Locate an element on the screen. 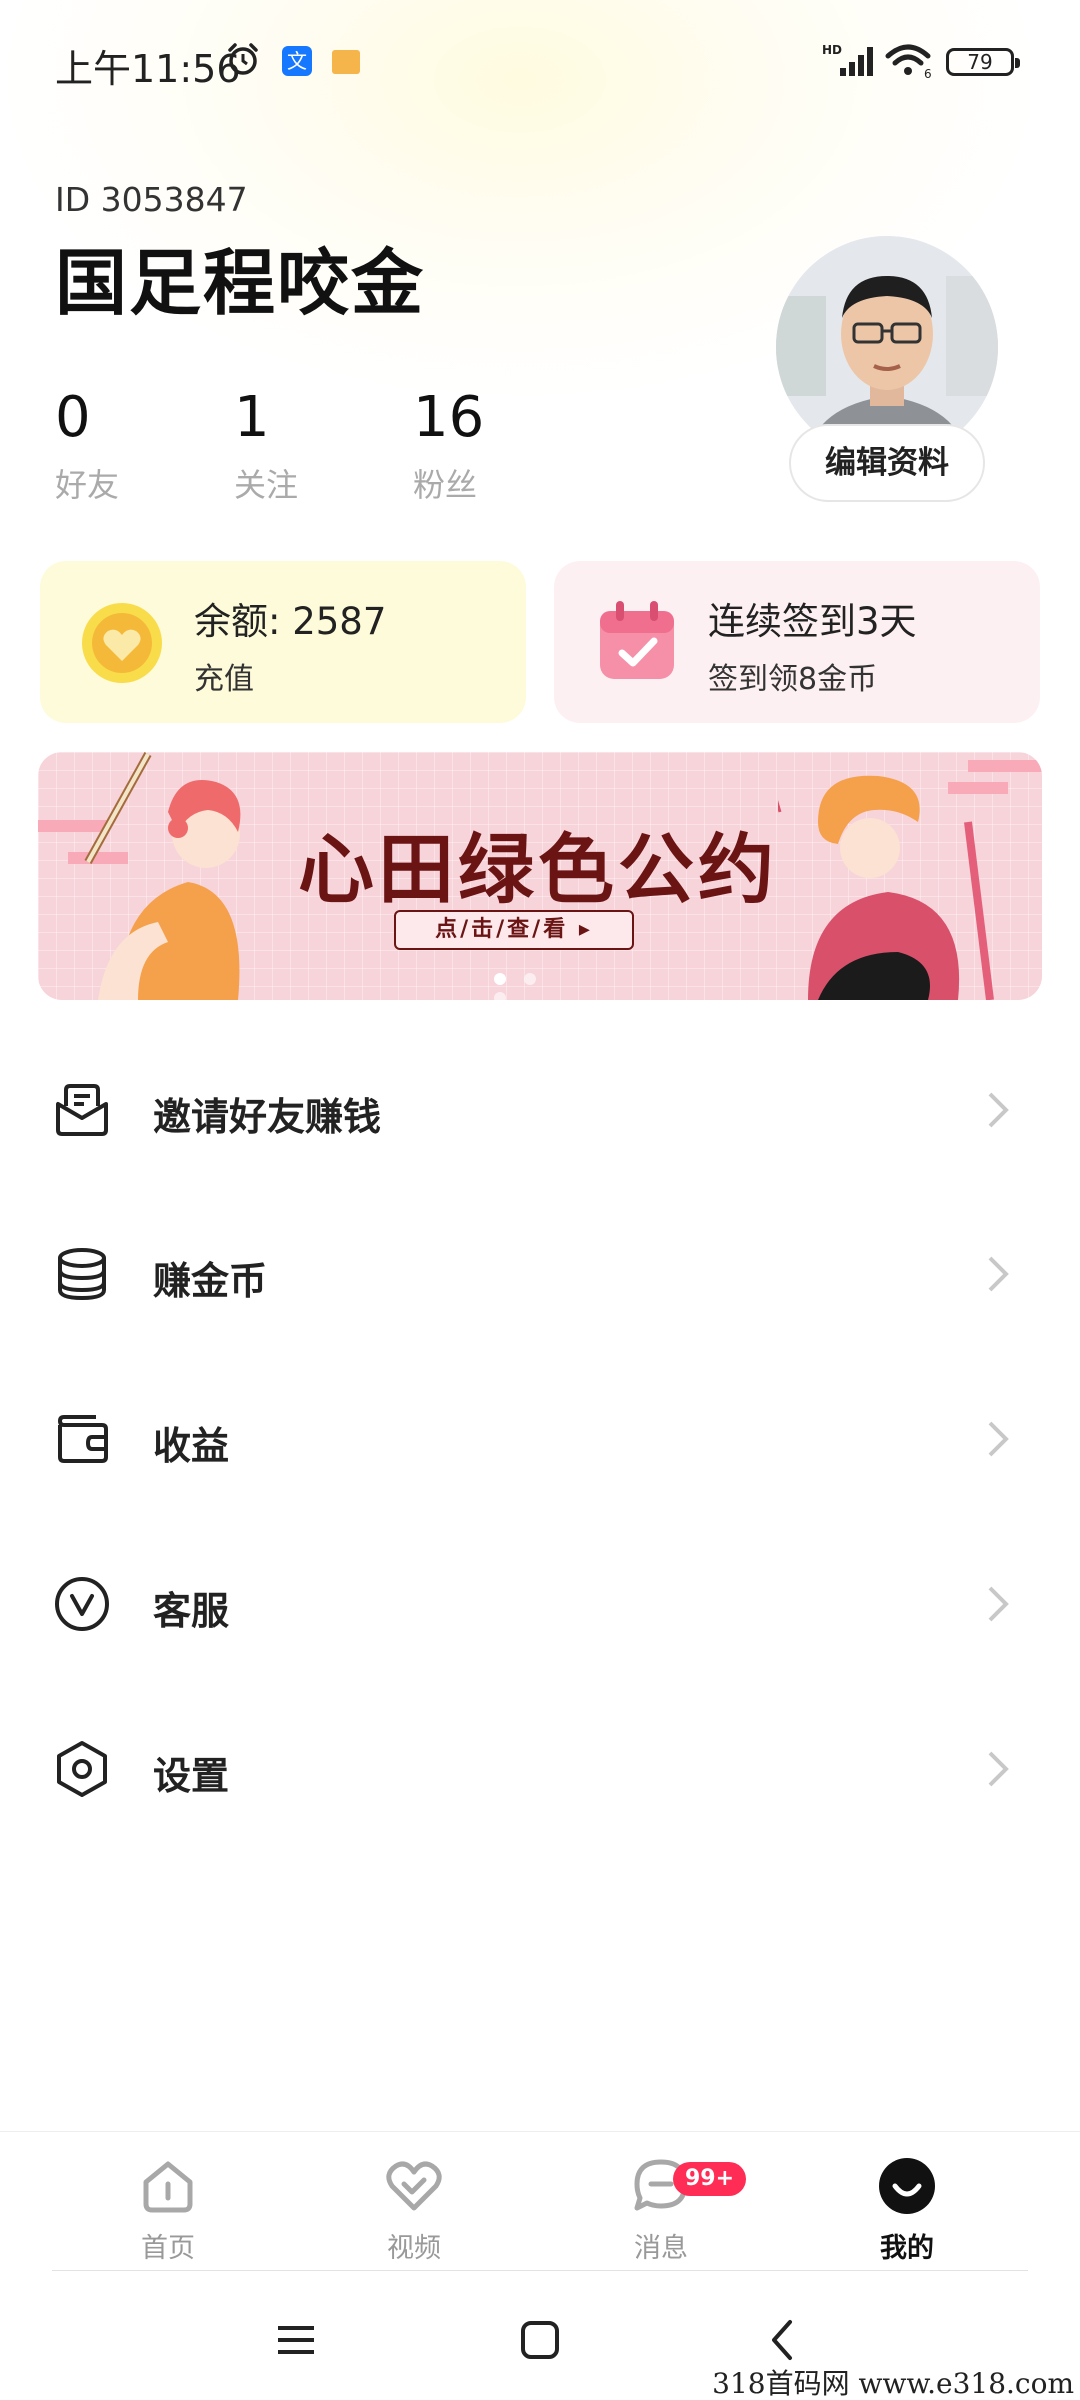  user-name: 国足程咬金 is located at coordinates (240, 283).